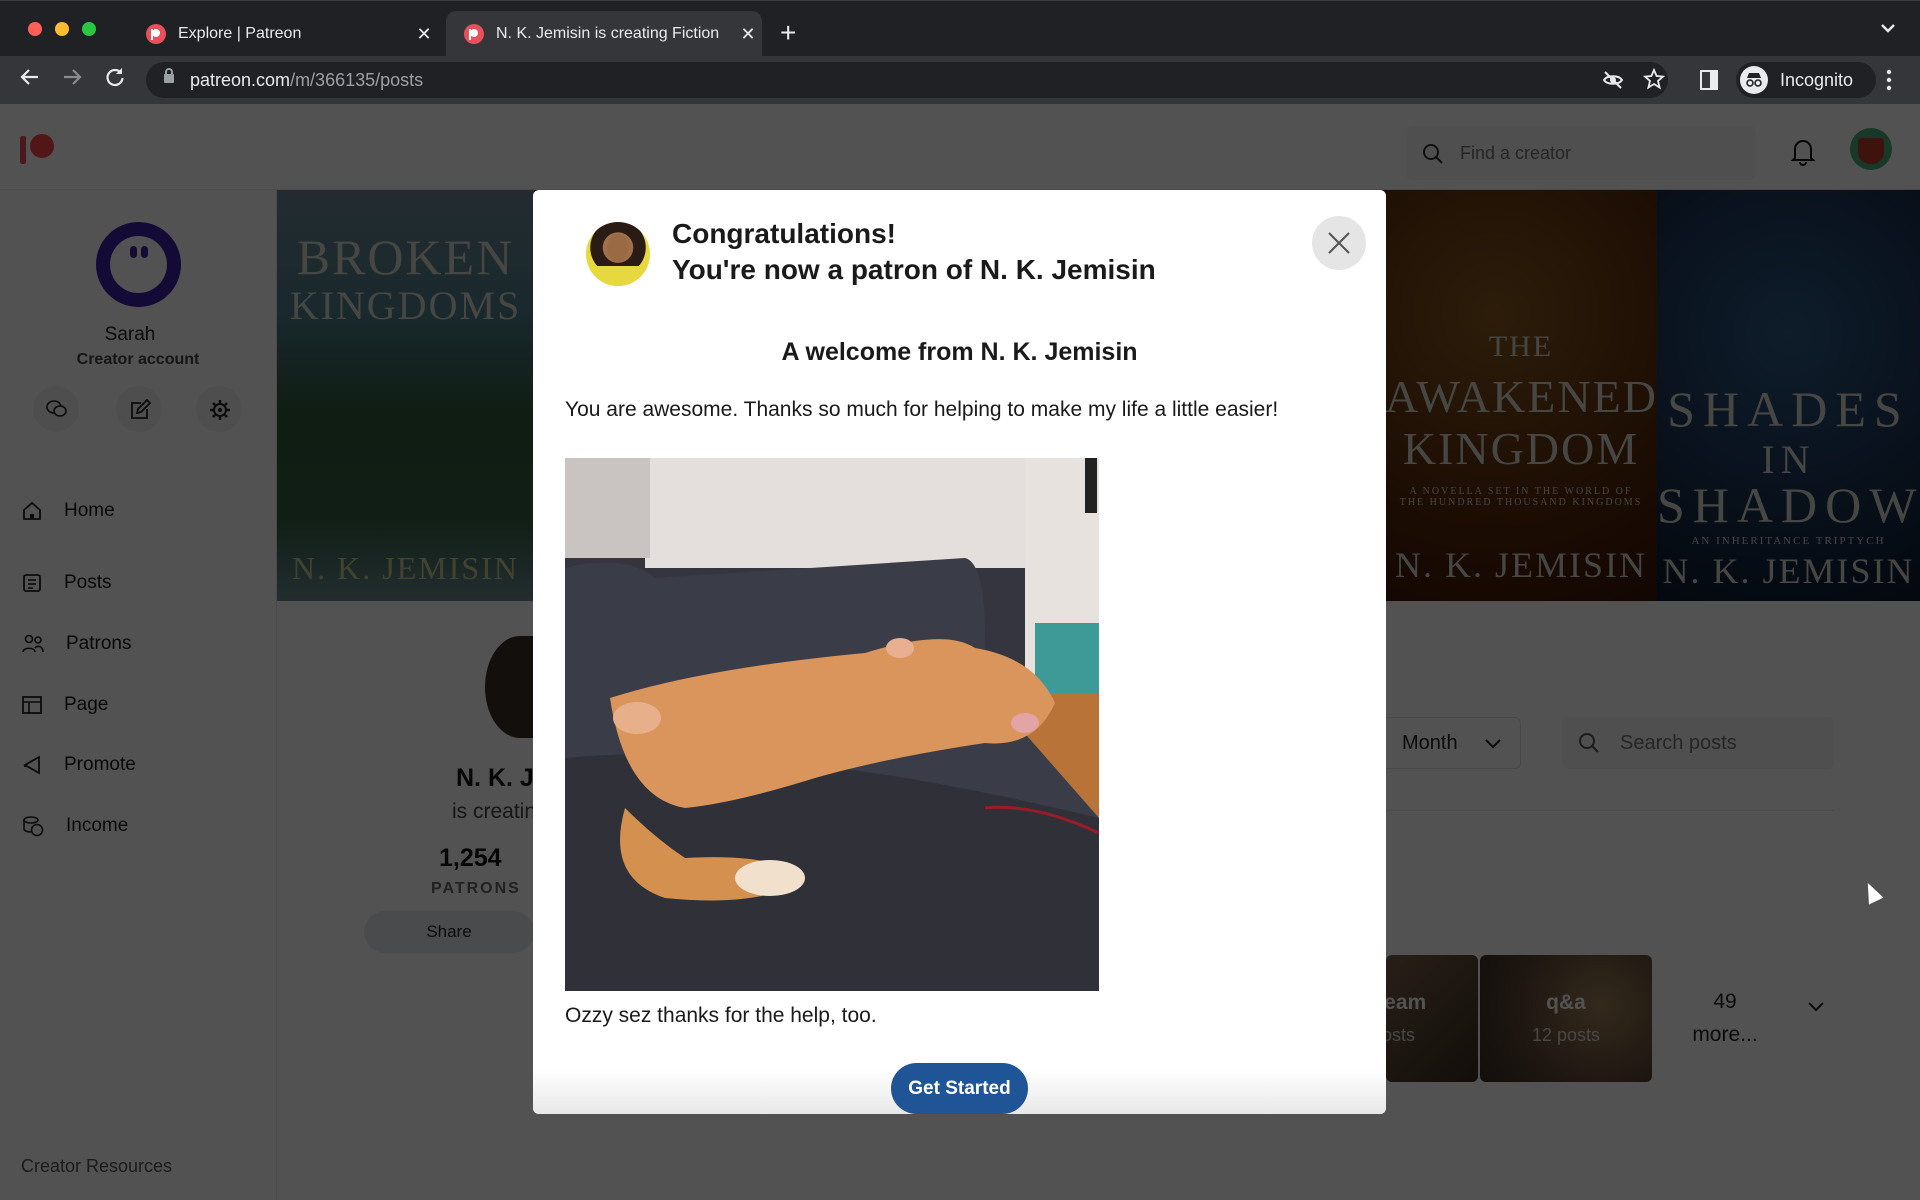 This screenshot has height=1200, width=1920. I want to click on window-minimize-button, so click(62, 29).